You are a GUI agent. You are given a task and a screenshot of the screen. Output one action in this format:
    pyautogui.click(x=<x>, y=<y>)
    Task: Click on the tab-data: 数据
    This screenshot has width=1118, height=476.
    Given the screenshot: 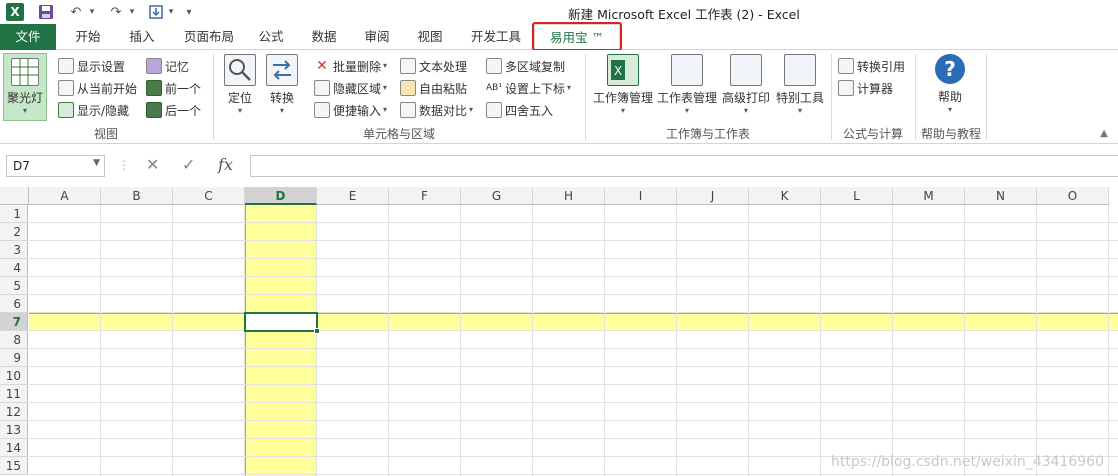 What is the action you would take?
    pyautogui.click(x=324, y=37)
    